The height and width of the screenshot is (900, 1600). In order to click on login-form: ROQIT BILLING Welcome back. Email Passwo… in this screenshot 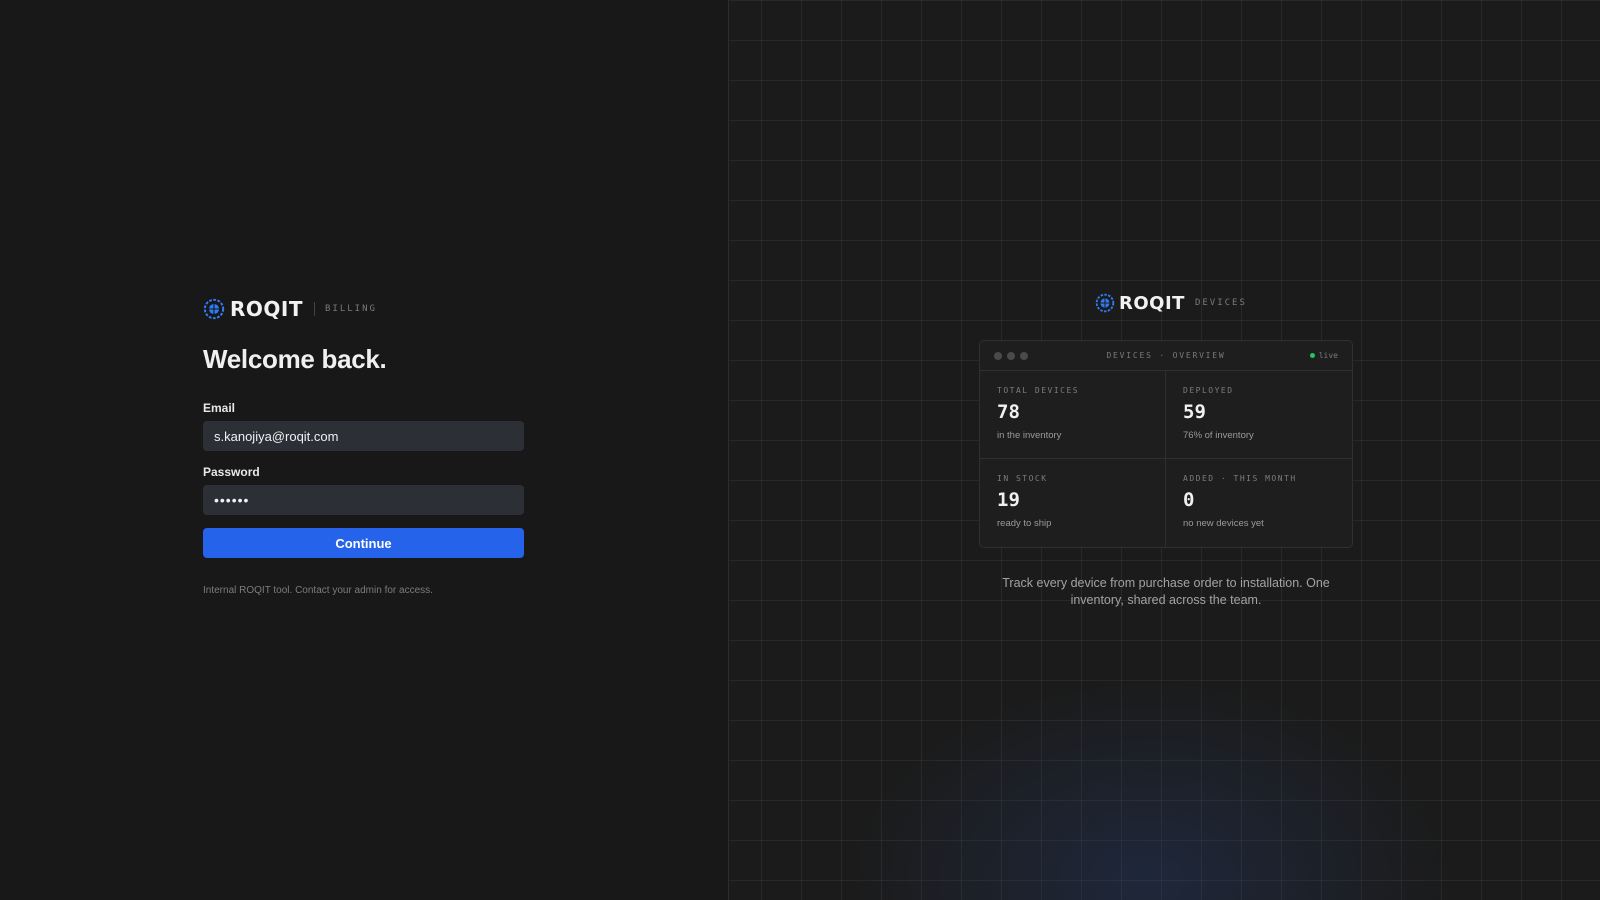, I will do `click(363, 446)`.